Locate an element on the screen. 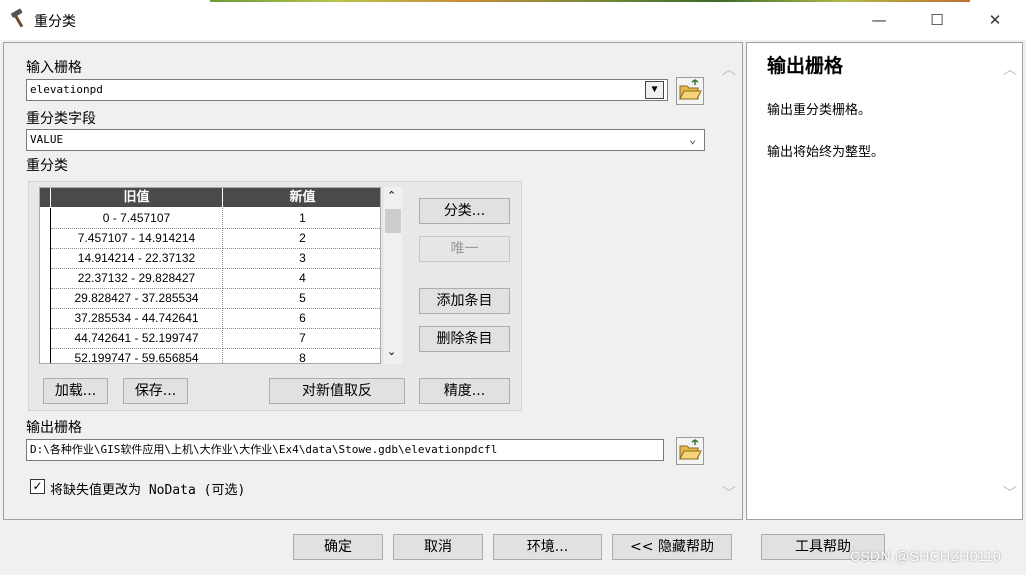 The image size is (1026, 575). new-value-cell: 3 is located at coordinates (301, 258).